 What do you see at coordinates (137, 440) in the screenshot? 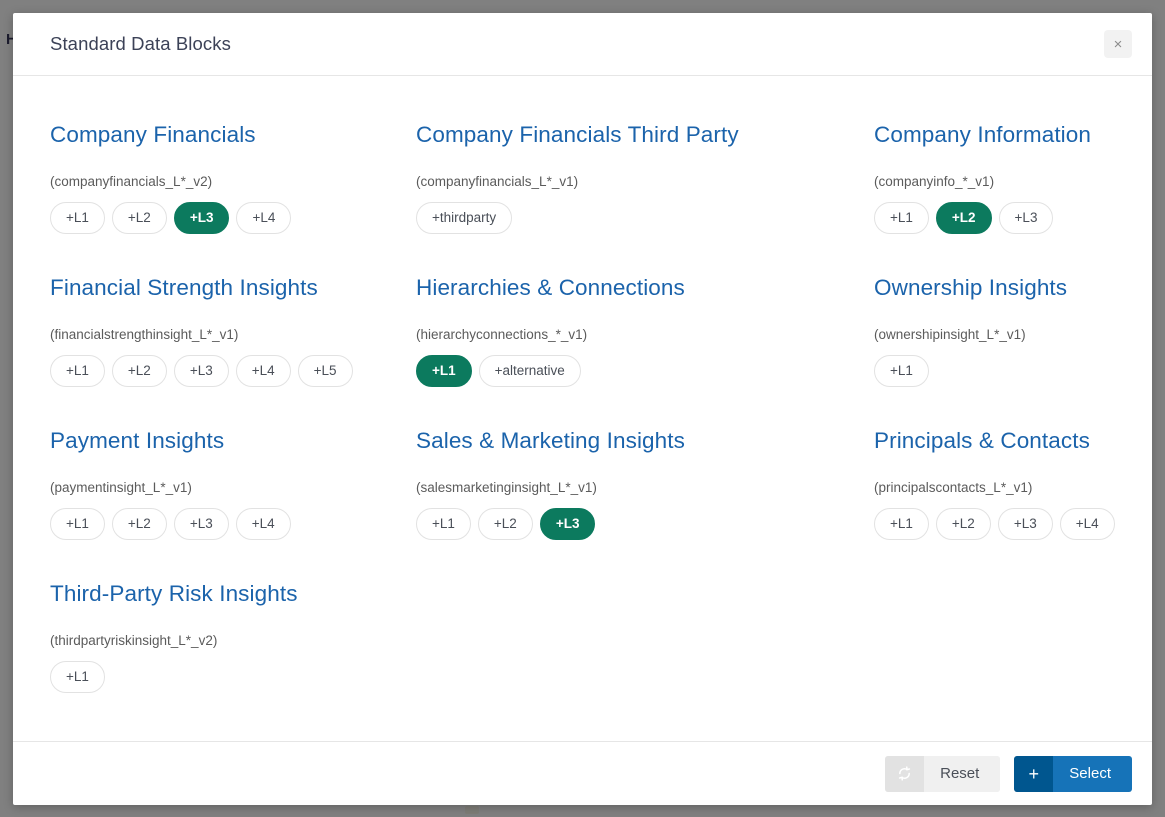
I see `data-block-title: Payment Insights` at bounding box center [137, 440].